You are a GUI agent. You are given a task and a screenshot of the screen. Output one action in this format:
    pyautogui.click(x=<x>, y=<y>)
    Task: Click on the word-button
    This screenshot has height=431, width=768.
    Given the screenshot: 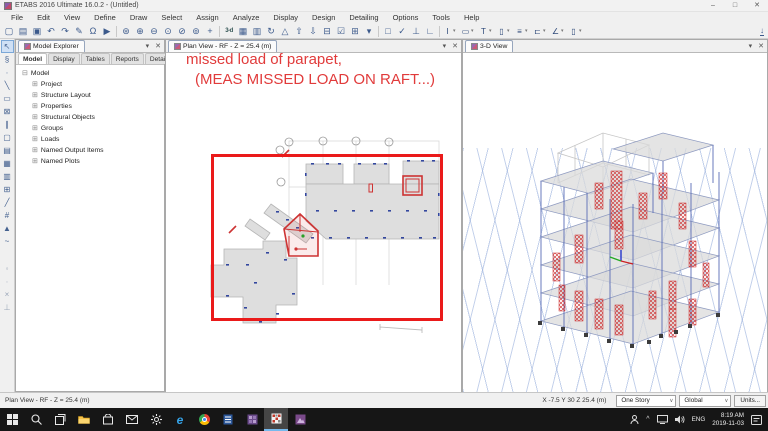 What is the action you would take?
    pyautogui.click(x=228, y=419)
    